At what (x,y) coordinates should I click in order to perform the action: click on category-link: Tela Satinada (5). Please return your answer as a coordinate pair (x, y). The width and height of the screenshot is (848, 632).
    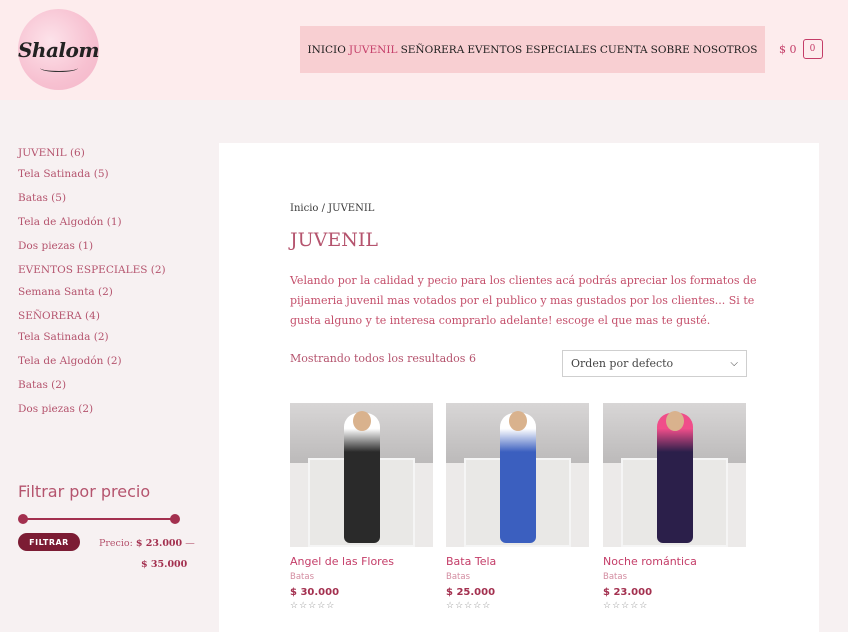
    Looking at the image, I should click on (63, 174).